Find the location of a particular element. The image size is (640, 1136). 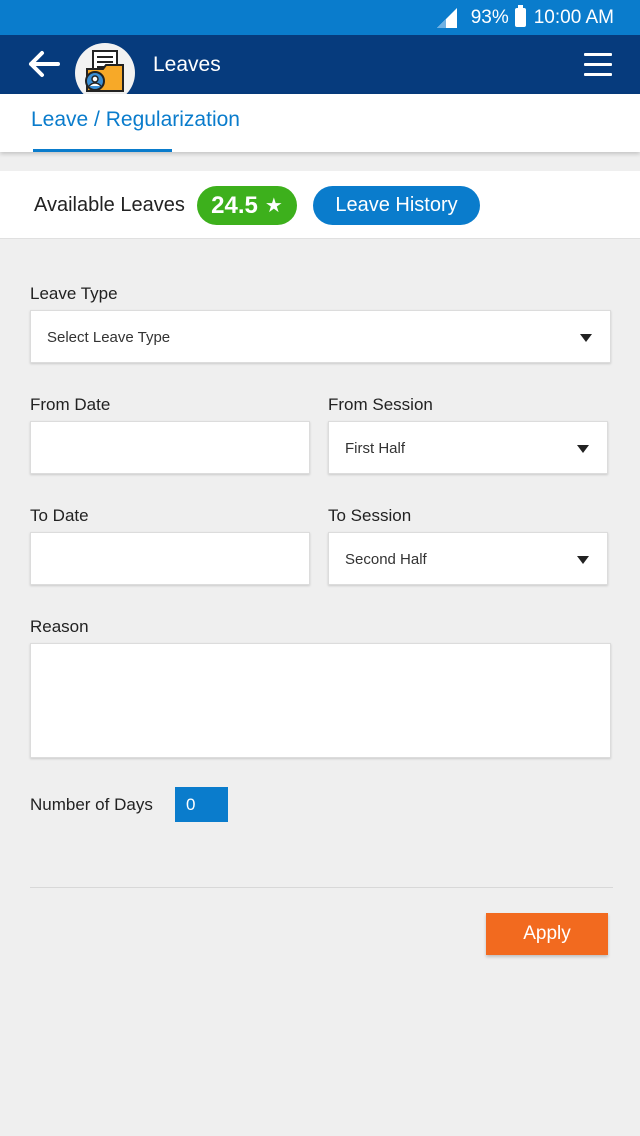

from-session-label: From Session is located at coordinates (380, 404).